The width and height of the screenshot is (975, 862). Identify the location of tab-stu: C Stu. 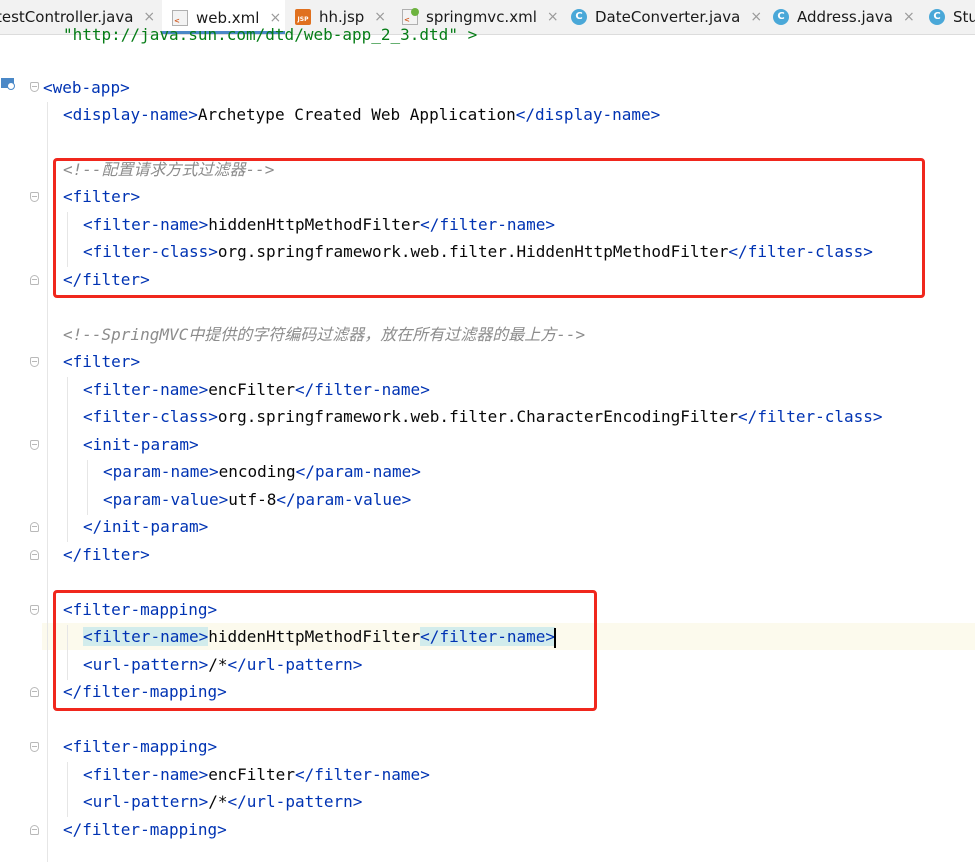
(952, 17).